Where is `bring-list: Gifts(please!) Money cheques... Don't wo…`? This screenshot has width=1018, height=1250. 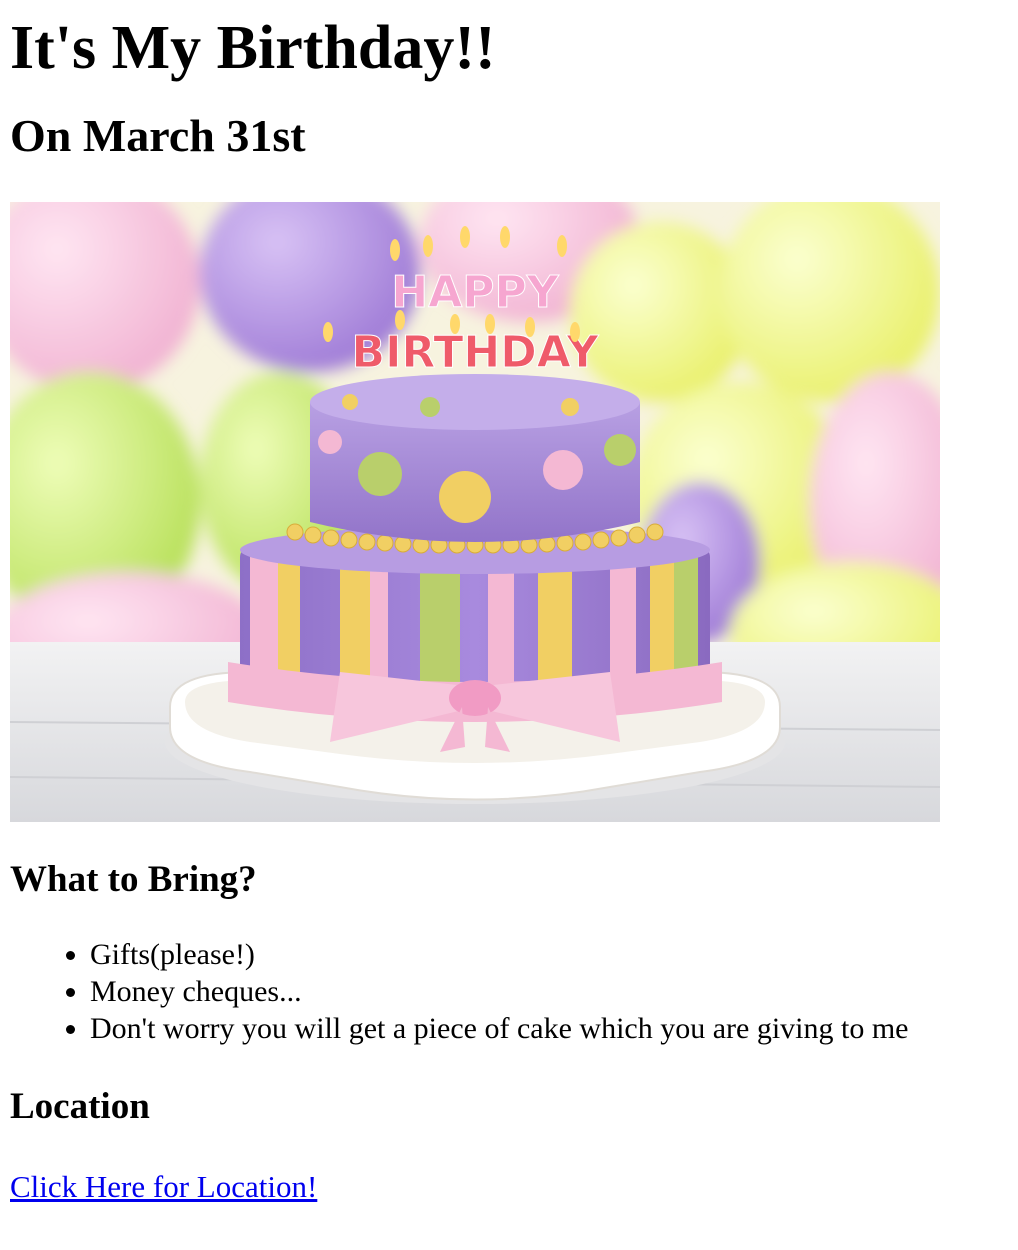
bring-list: Gifts(please!) Money cheques... Don't wo… is located at coordinates (509, 991).